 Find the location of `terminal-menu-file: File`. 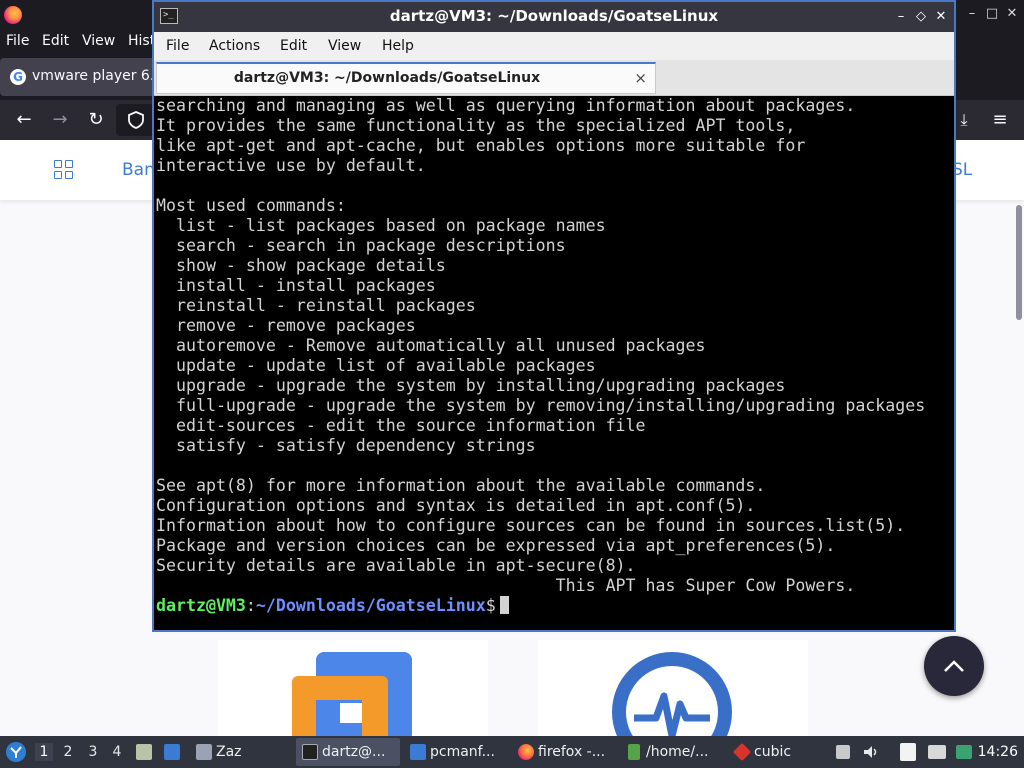

terminal-menu-file: File is located at coordinates (177, 46).